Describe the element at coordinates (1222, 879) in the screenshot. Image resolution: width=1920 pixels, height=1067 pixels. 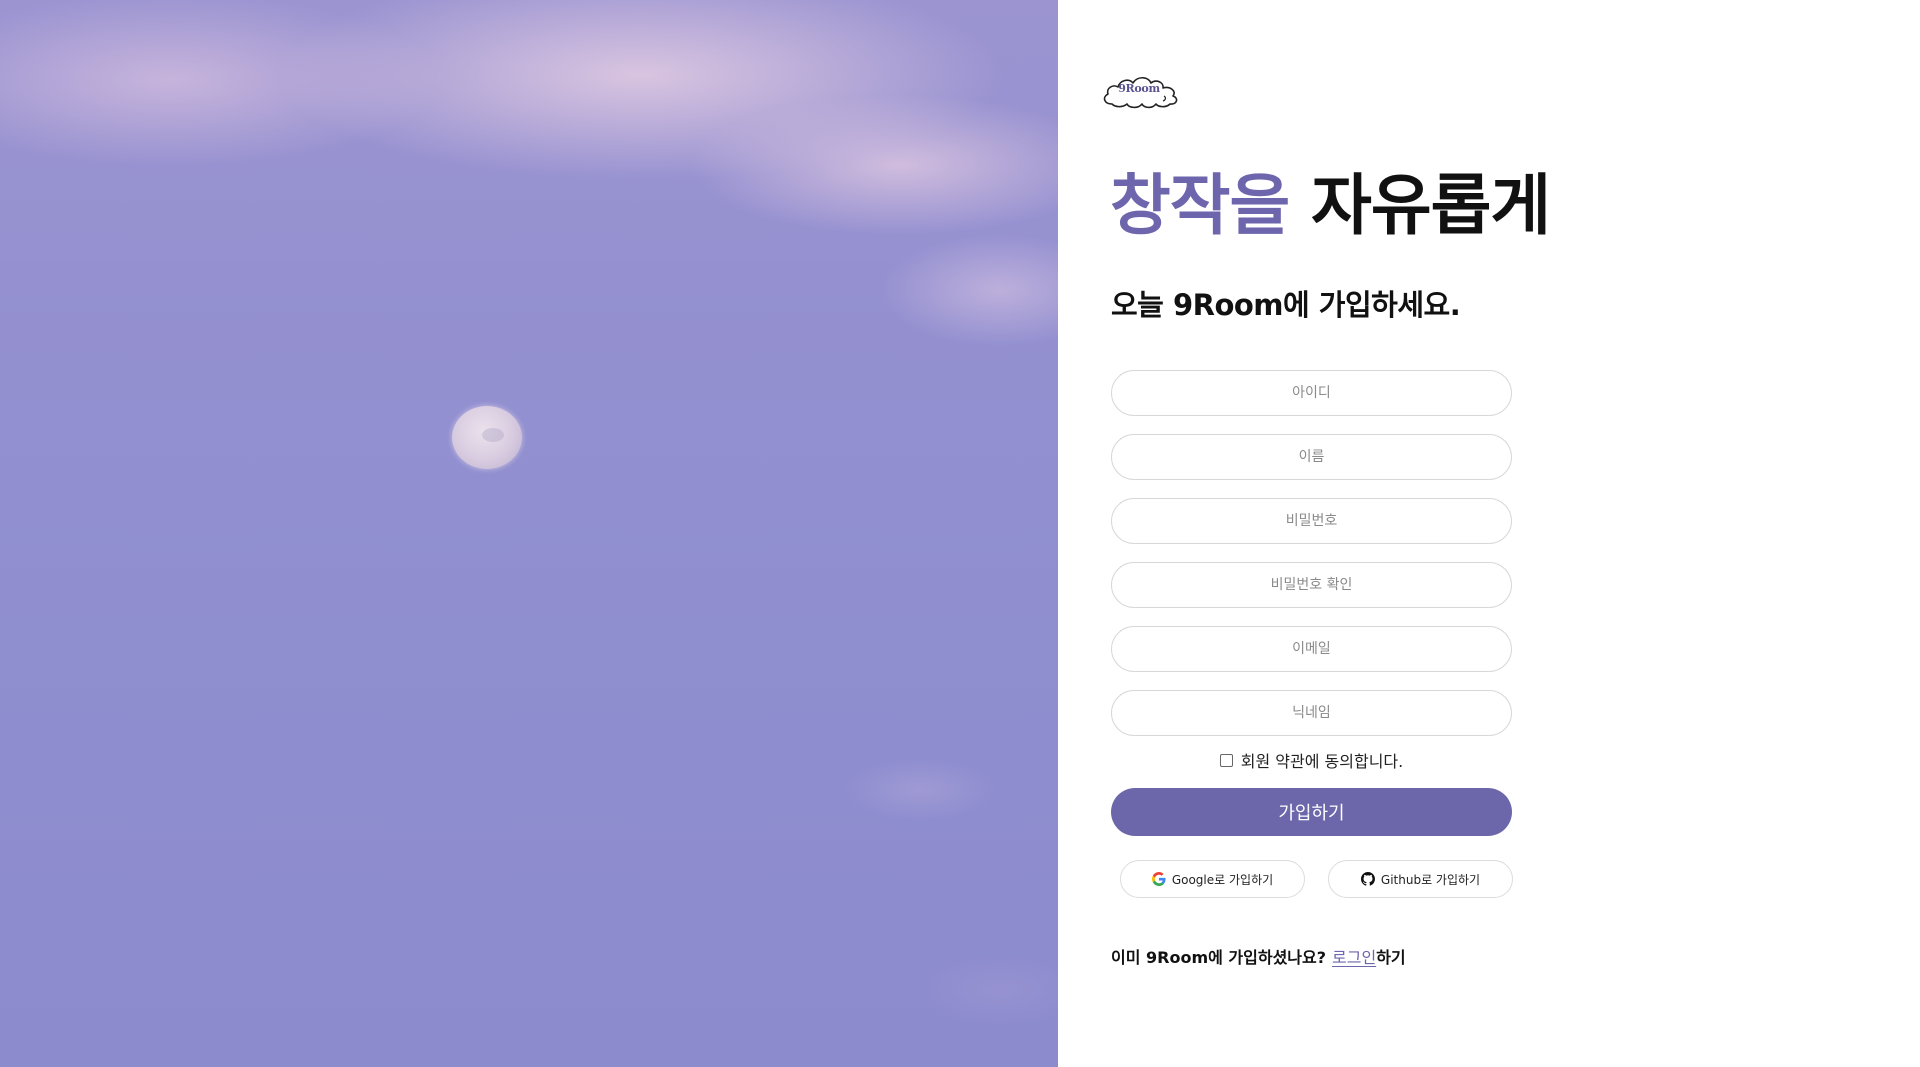
I see `google-signup-label: Google로 가입하기` at that location.